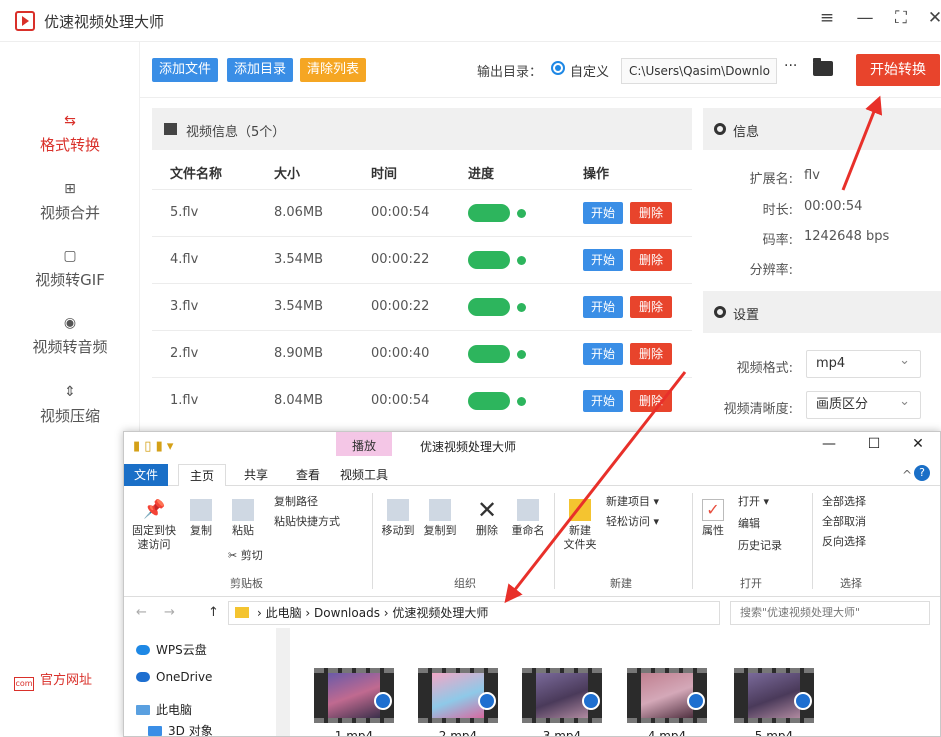  What do you see at coordinates (528, 518) in the screenshot?
I see `rename-button: 重命名` at bounding box center [528, 518].